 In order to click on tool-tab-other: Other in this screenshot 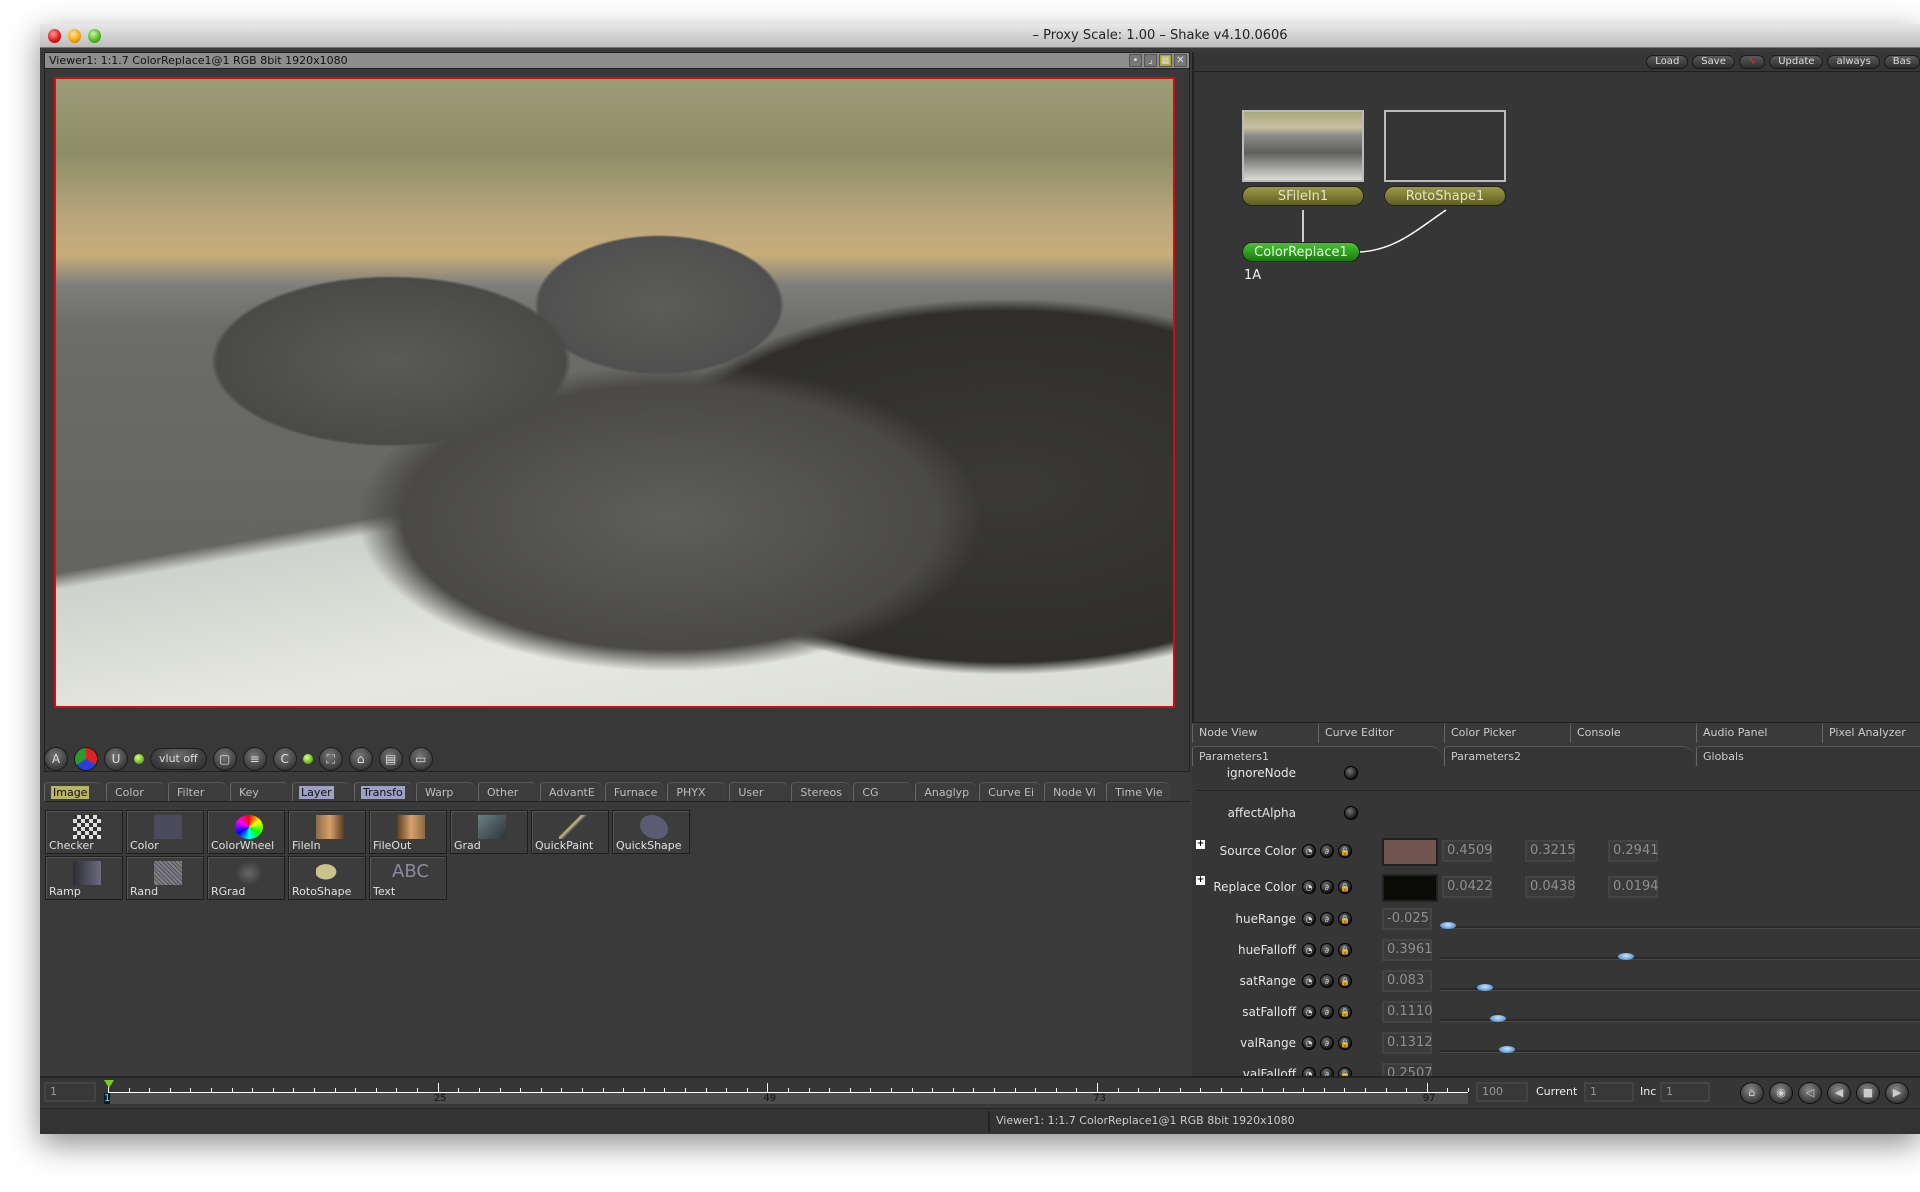, I will do `click(508, 791)`.